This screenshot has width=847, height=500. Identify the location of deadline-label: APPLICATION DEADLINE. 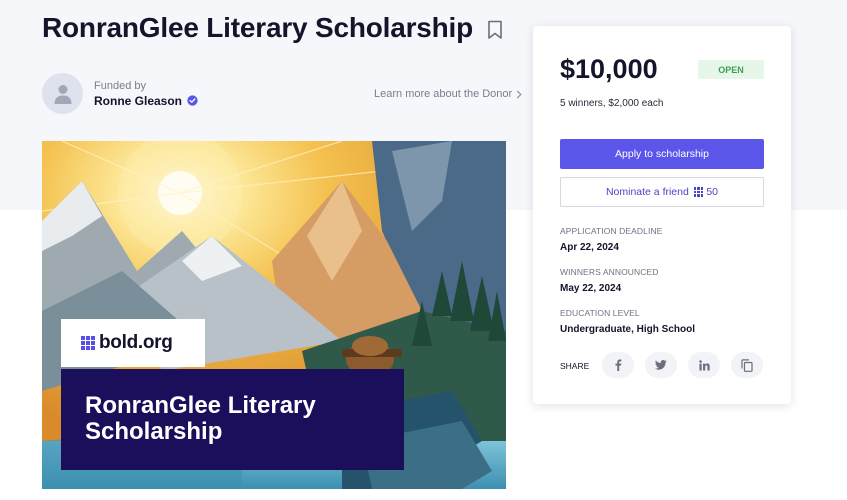
(611, 231).